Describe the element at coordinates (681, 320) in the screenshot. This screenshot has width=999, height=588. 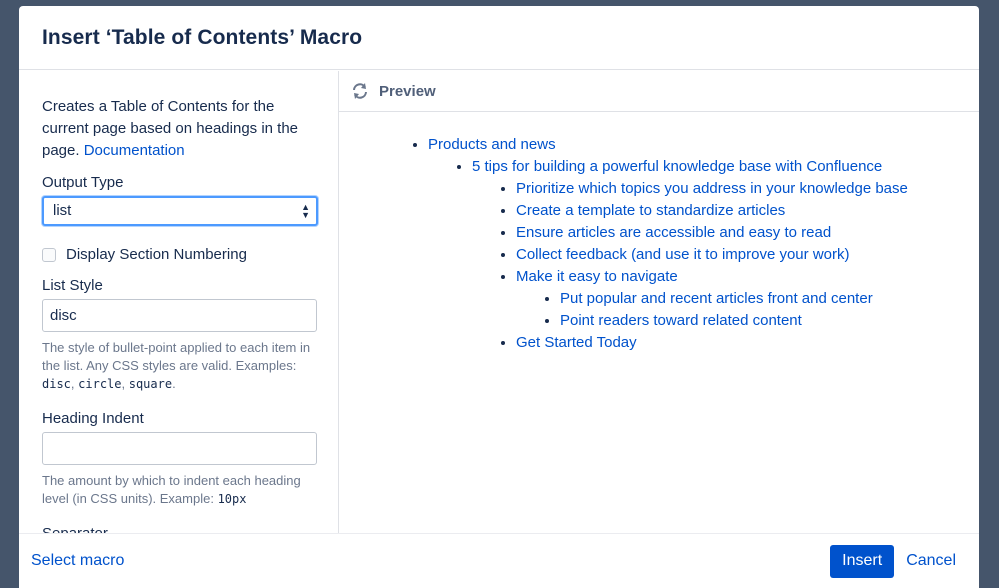
I see `toc-link: Point readers toward related content` at that location.